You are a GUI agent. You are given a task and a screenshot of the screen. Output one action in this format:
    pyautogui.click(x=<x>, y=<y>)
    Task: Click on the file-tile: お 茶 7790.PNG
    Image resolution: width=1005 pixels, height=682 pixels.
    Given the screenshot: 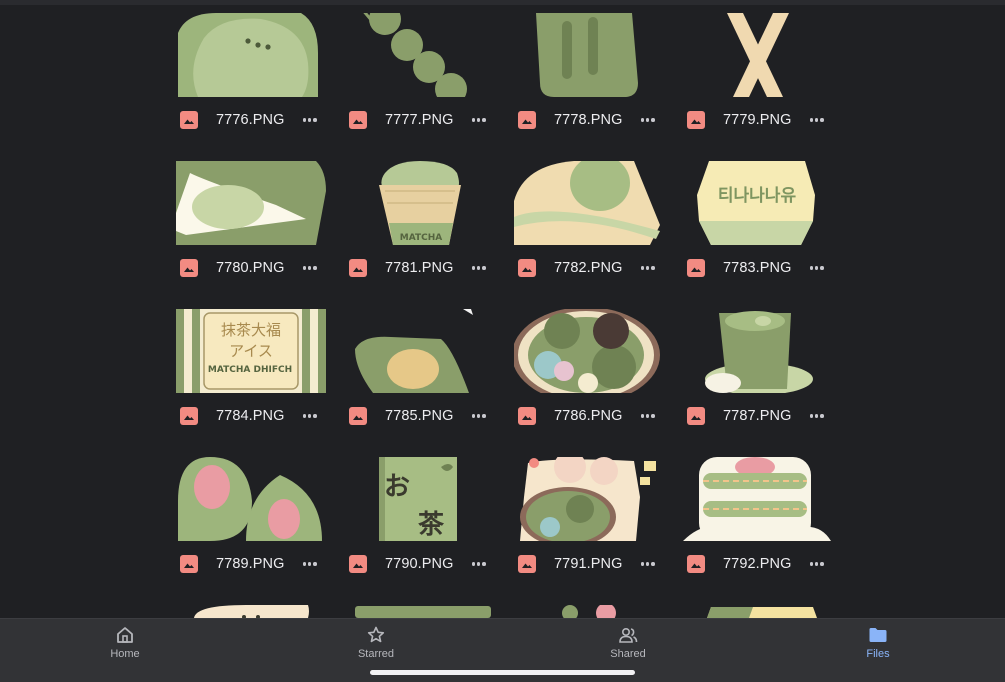 What is the action you would take?
    pyautogui.click(x=420, y=524)
    